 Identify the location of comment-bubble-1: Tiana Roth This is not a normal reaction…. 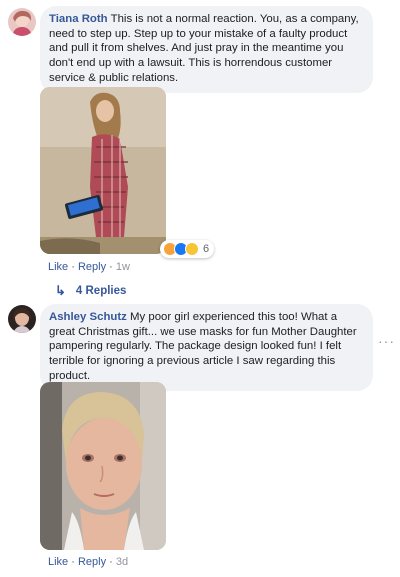
(206, 49).